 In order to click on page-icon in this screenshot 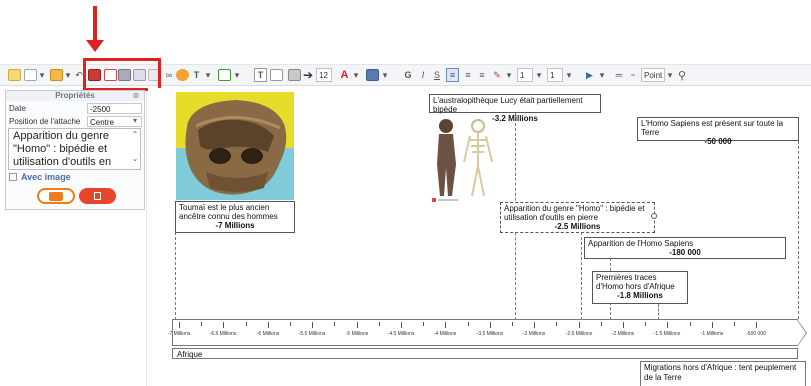, I will do `click(30, 75)`.